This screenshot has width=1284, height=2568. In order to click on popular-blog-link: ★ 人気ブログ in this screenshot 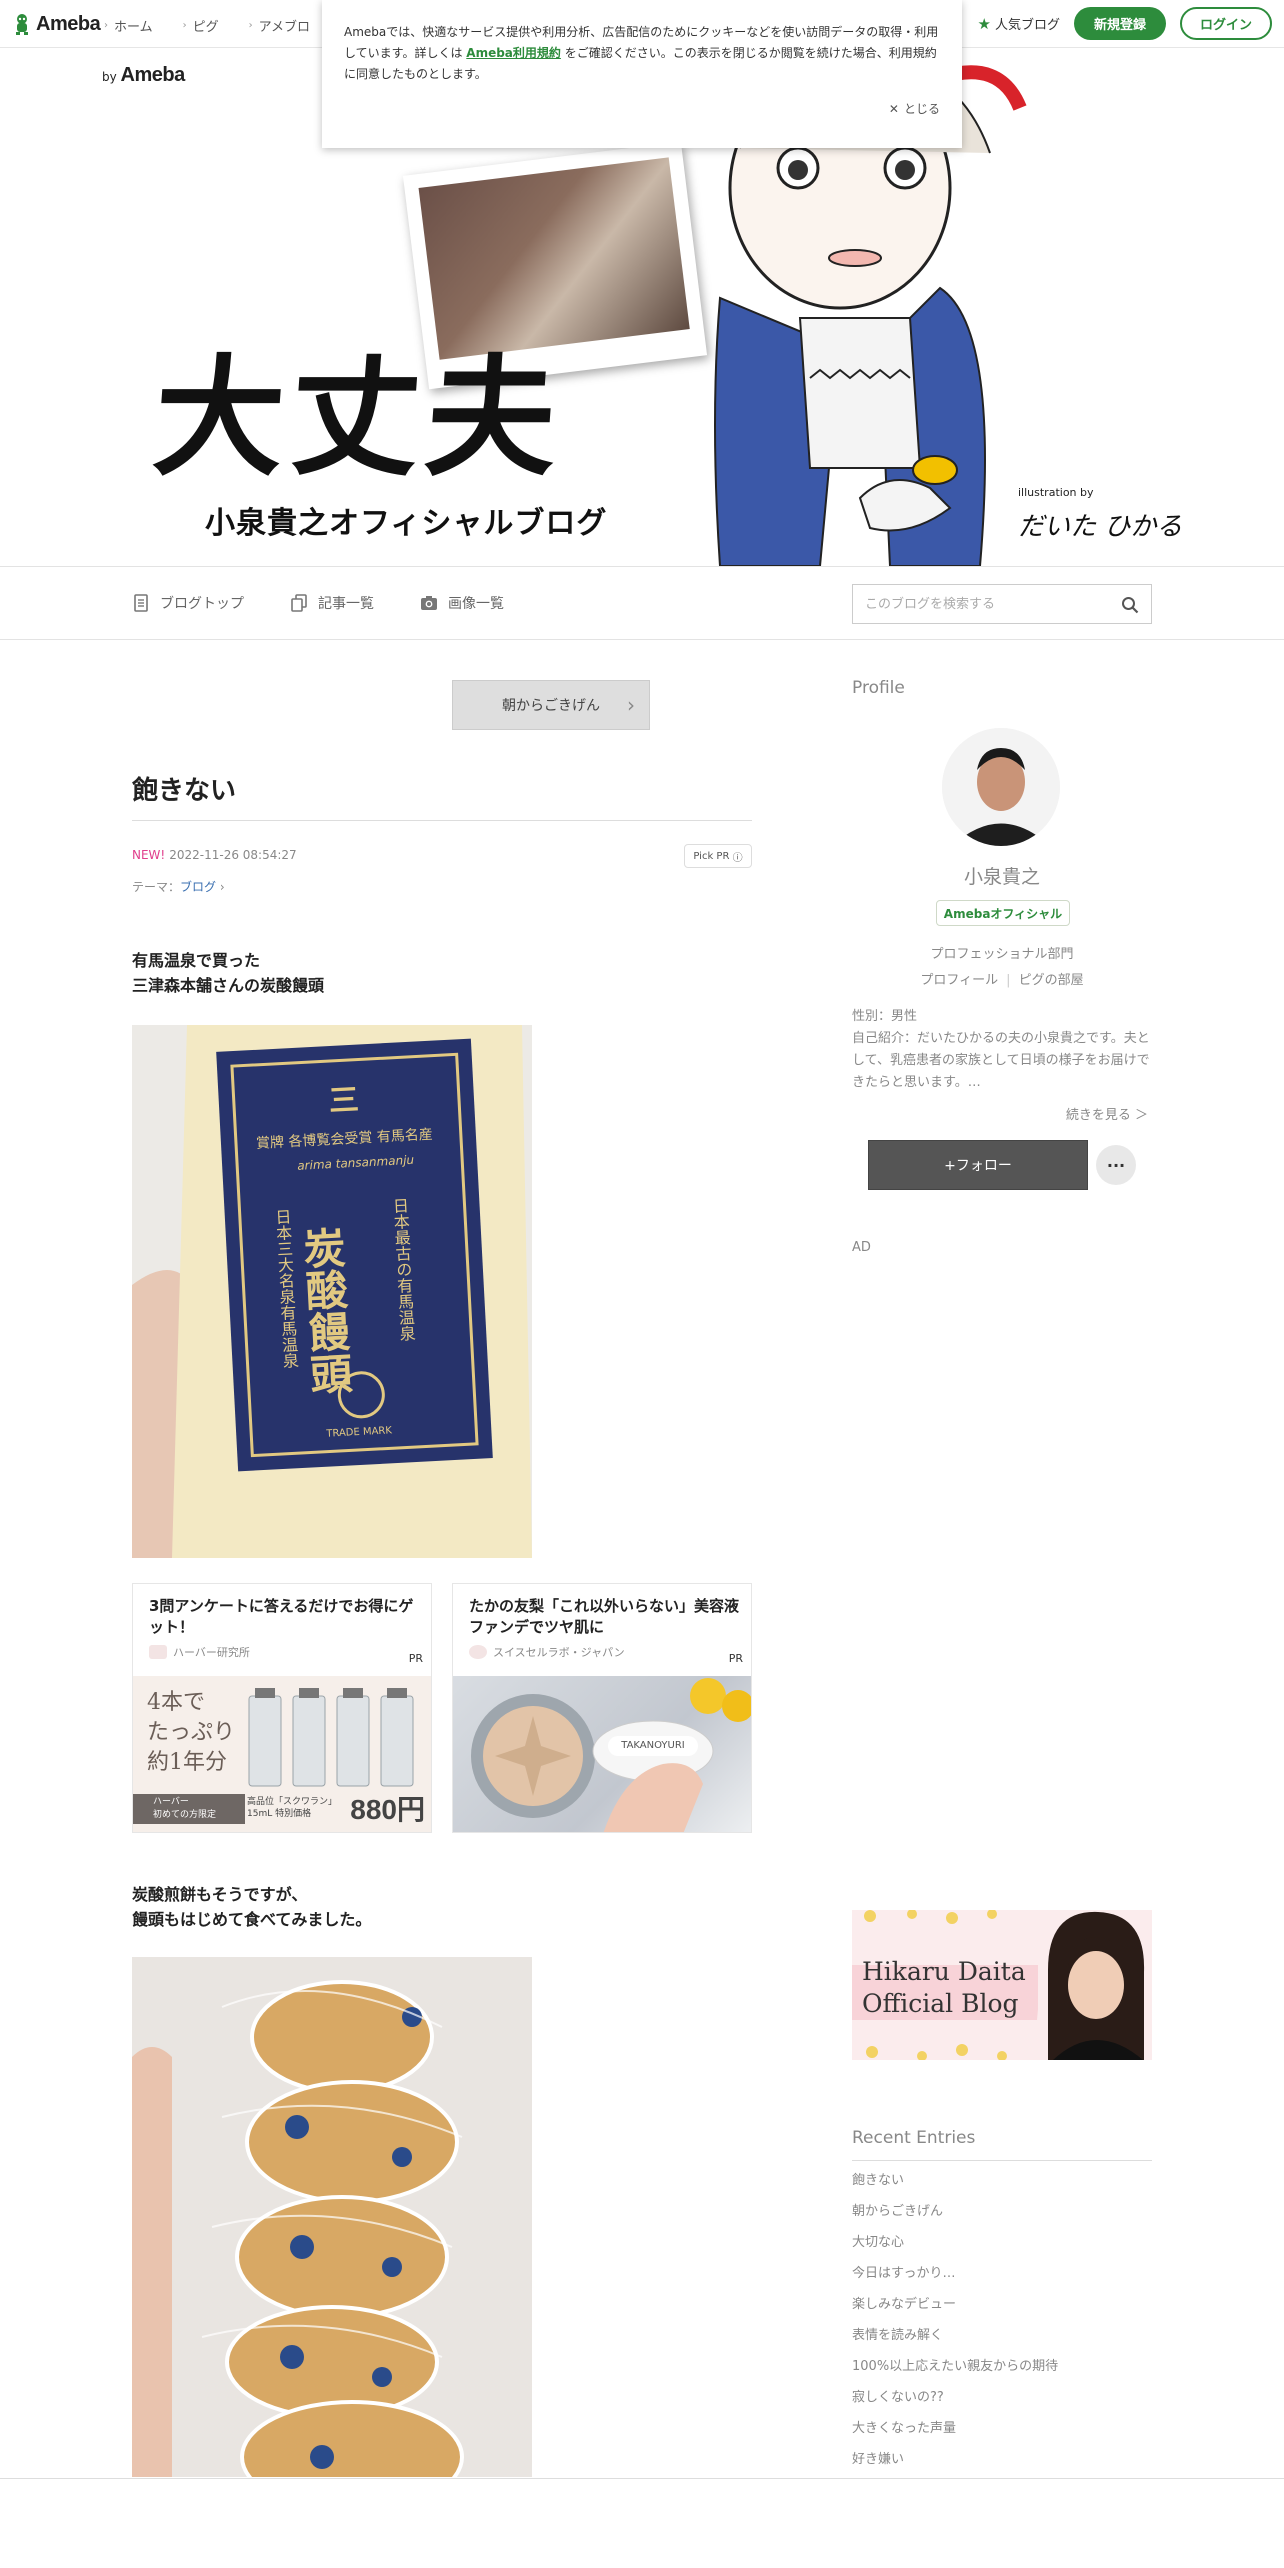, I will do `click(1018, 24)`.